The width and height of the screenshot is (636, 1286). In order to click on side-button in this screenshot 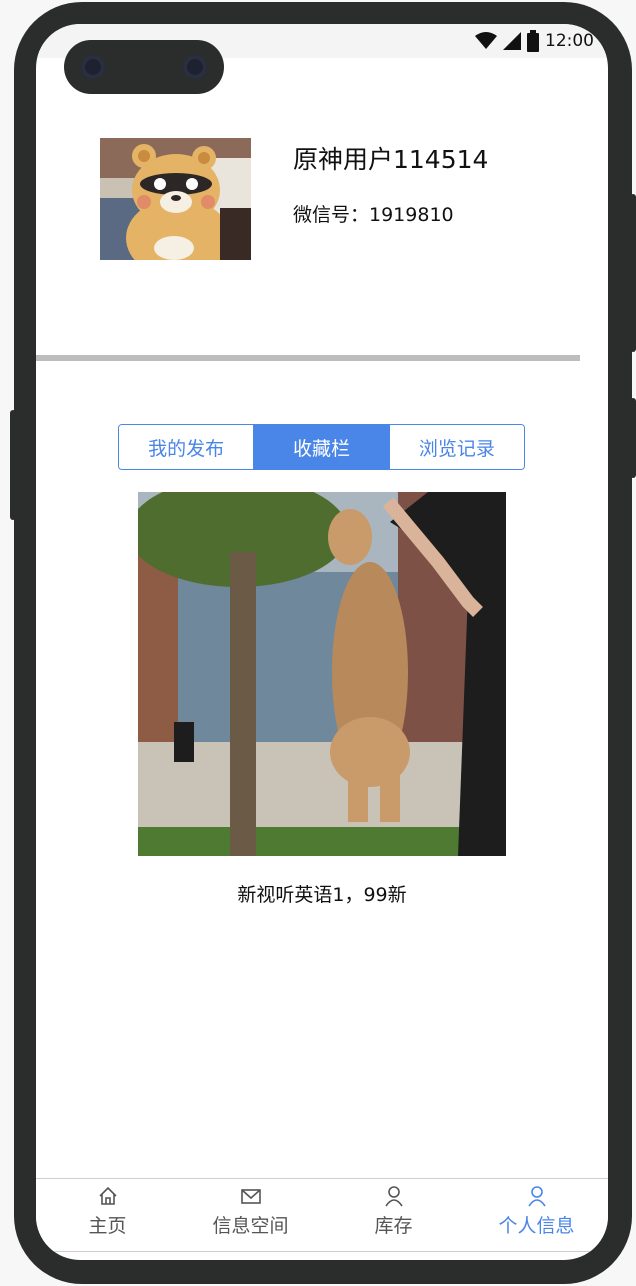, I will do `click(13, 465)`.